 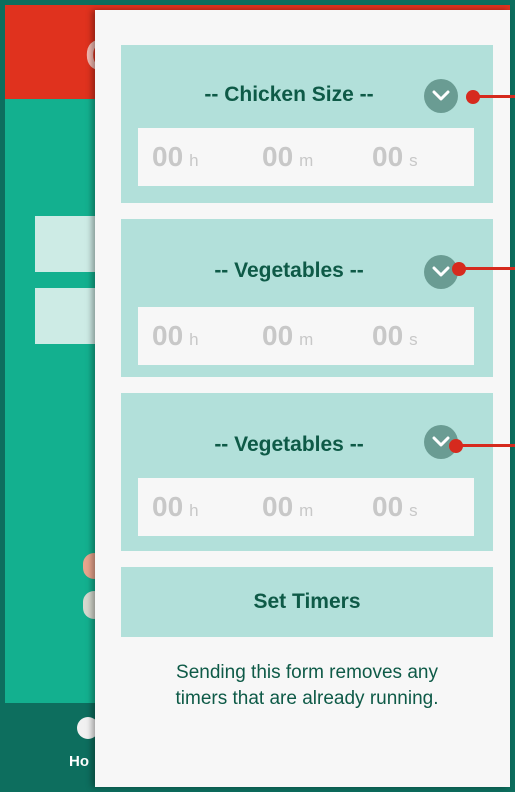 What do you see at coordinates (79, 761) in the screenshot?
I see `nav-home-label: Ho` at bounding box center [79, 761].